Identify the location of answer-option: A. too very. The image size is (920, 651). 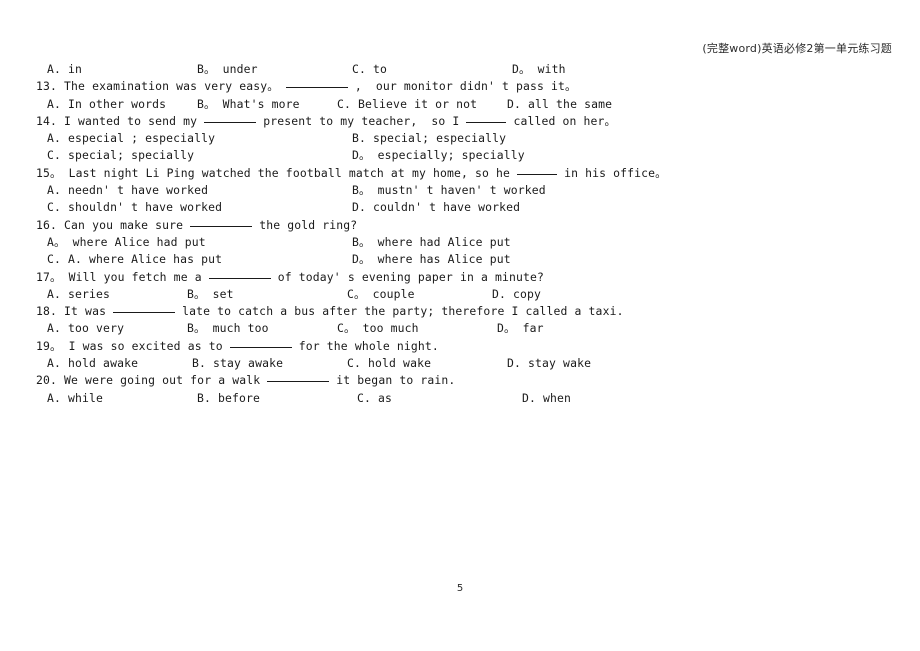
(117, 328).